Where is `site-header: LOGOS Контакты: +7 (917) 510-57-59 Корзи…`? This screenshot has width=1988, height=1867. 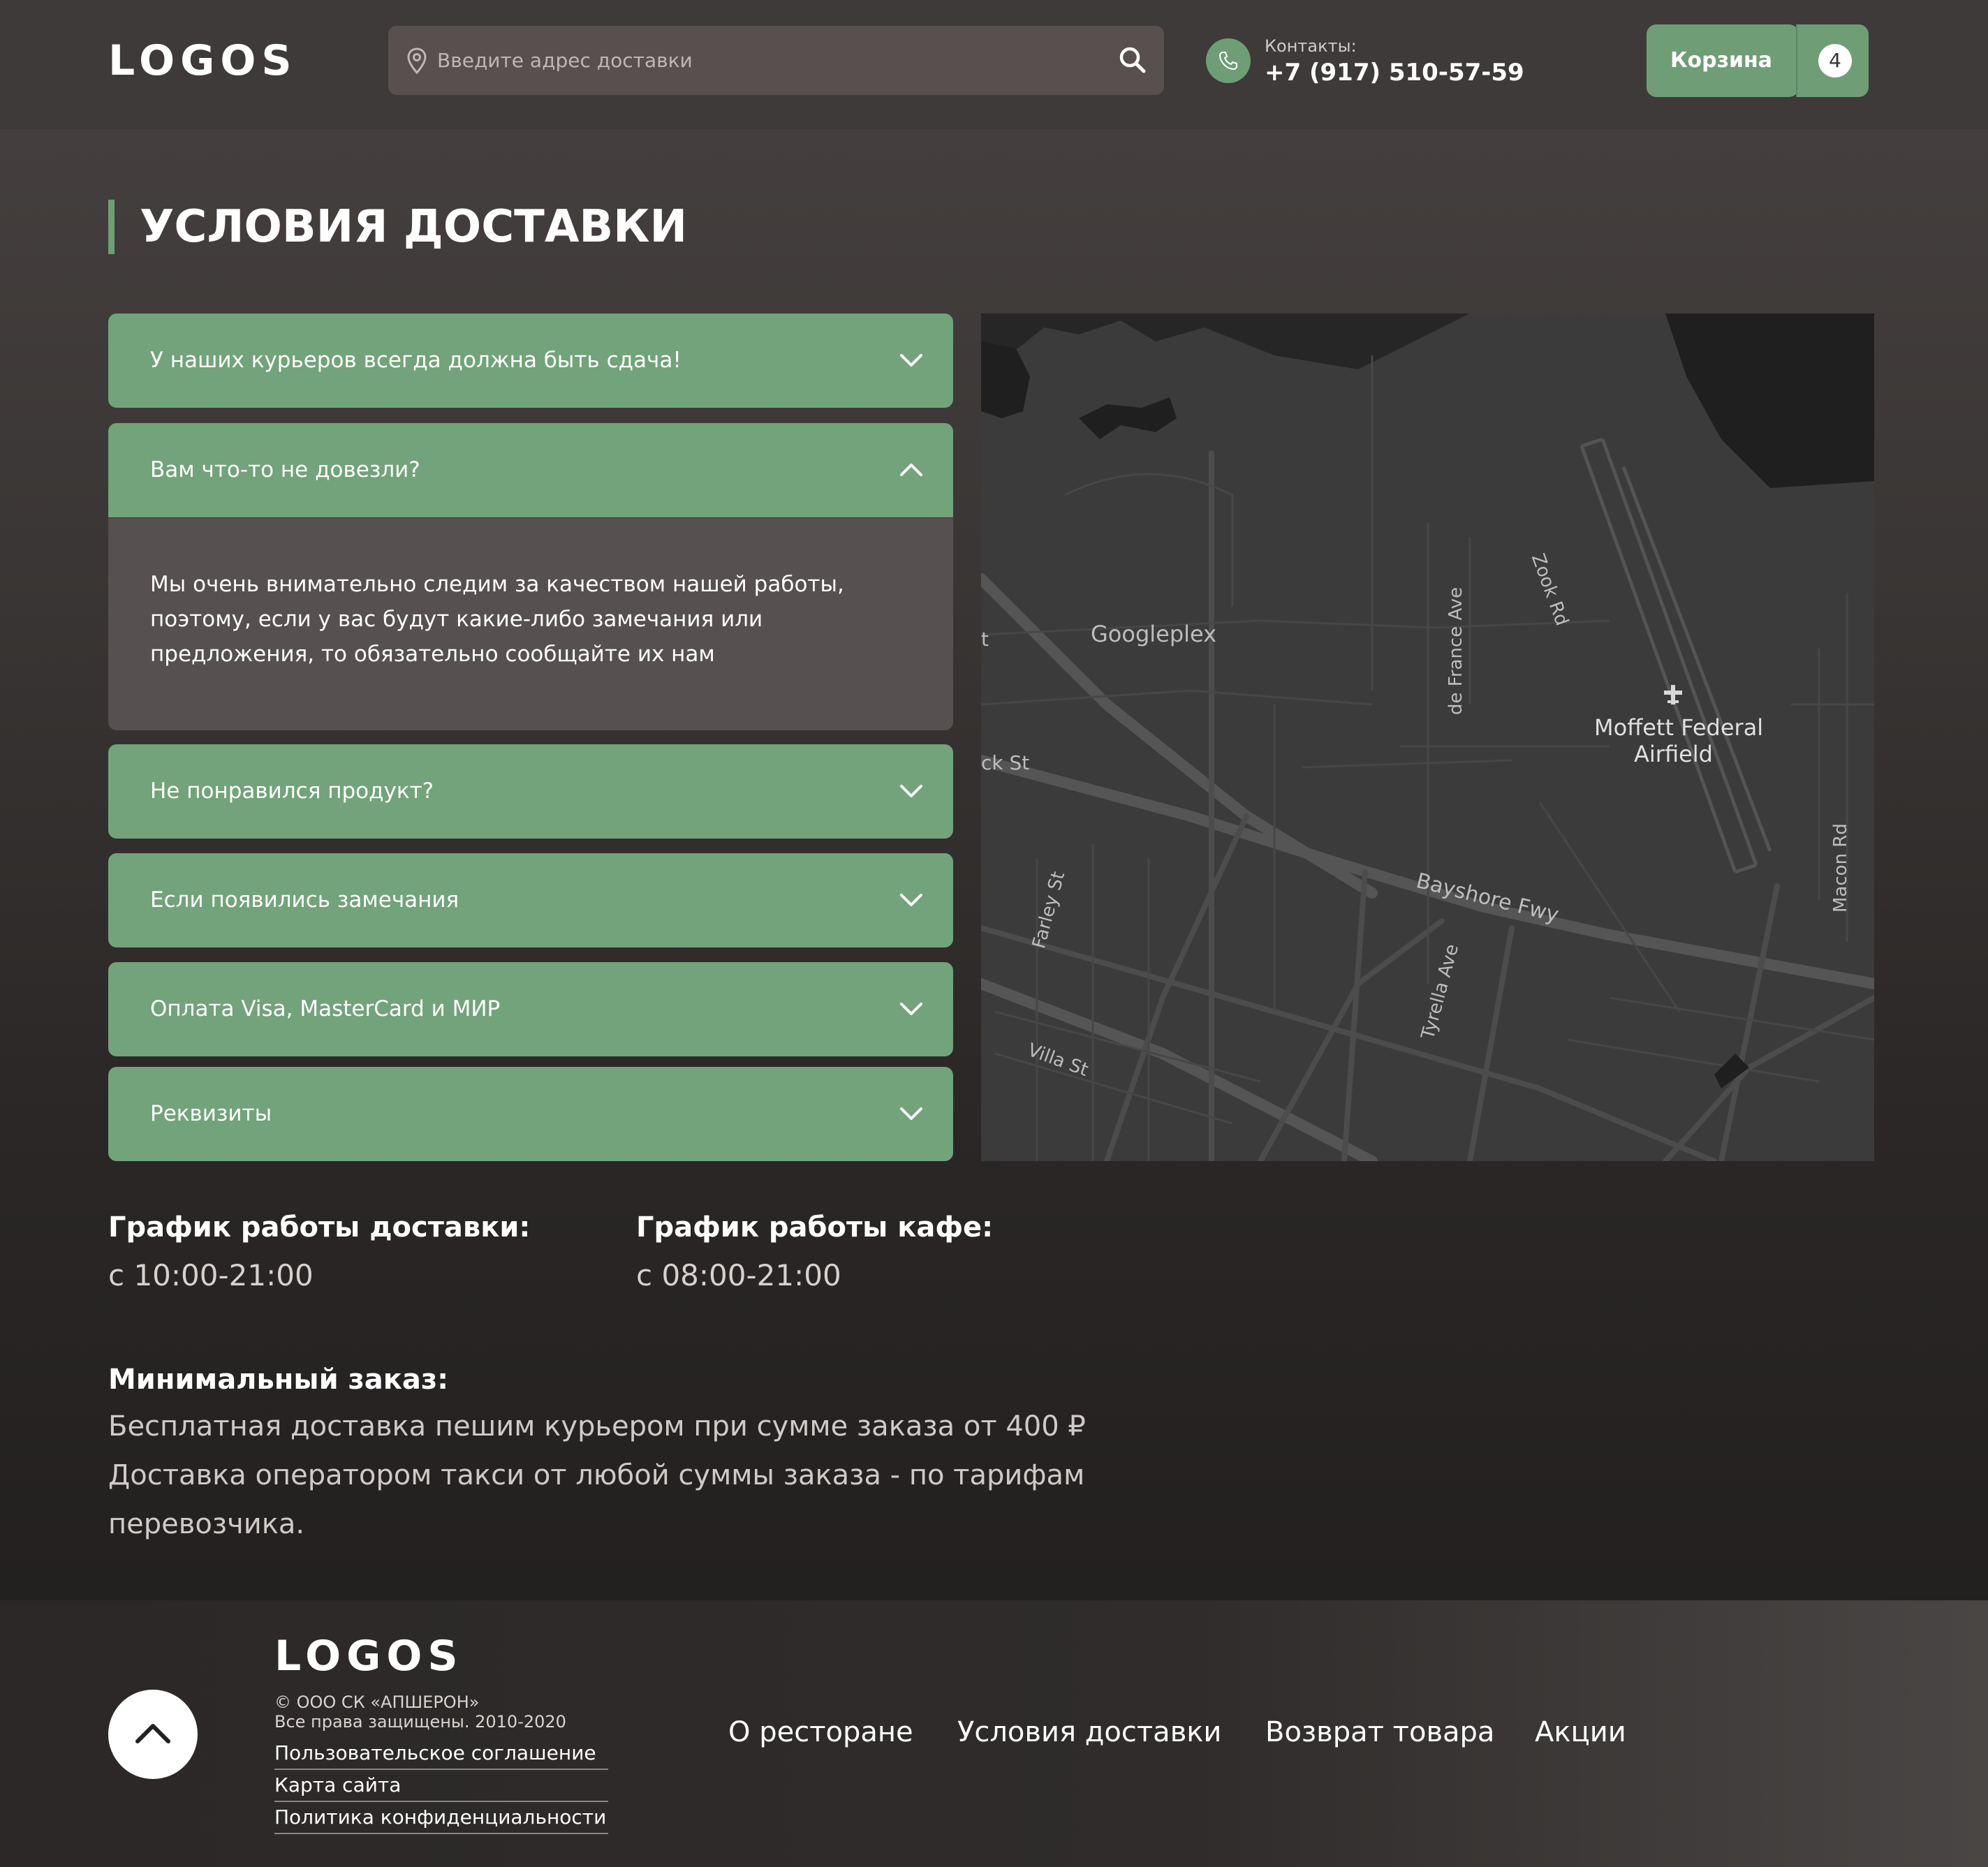
site-header: LOGOS Контакты: +7 (917) 510-57-59 Корзи… is located at coordinates (994, 64).